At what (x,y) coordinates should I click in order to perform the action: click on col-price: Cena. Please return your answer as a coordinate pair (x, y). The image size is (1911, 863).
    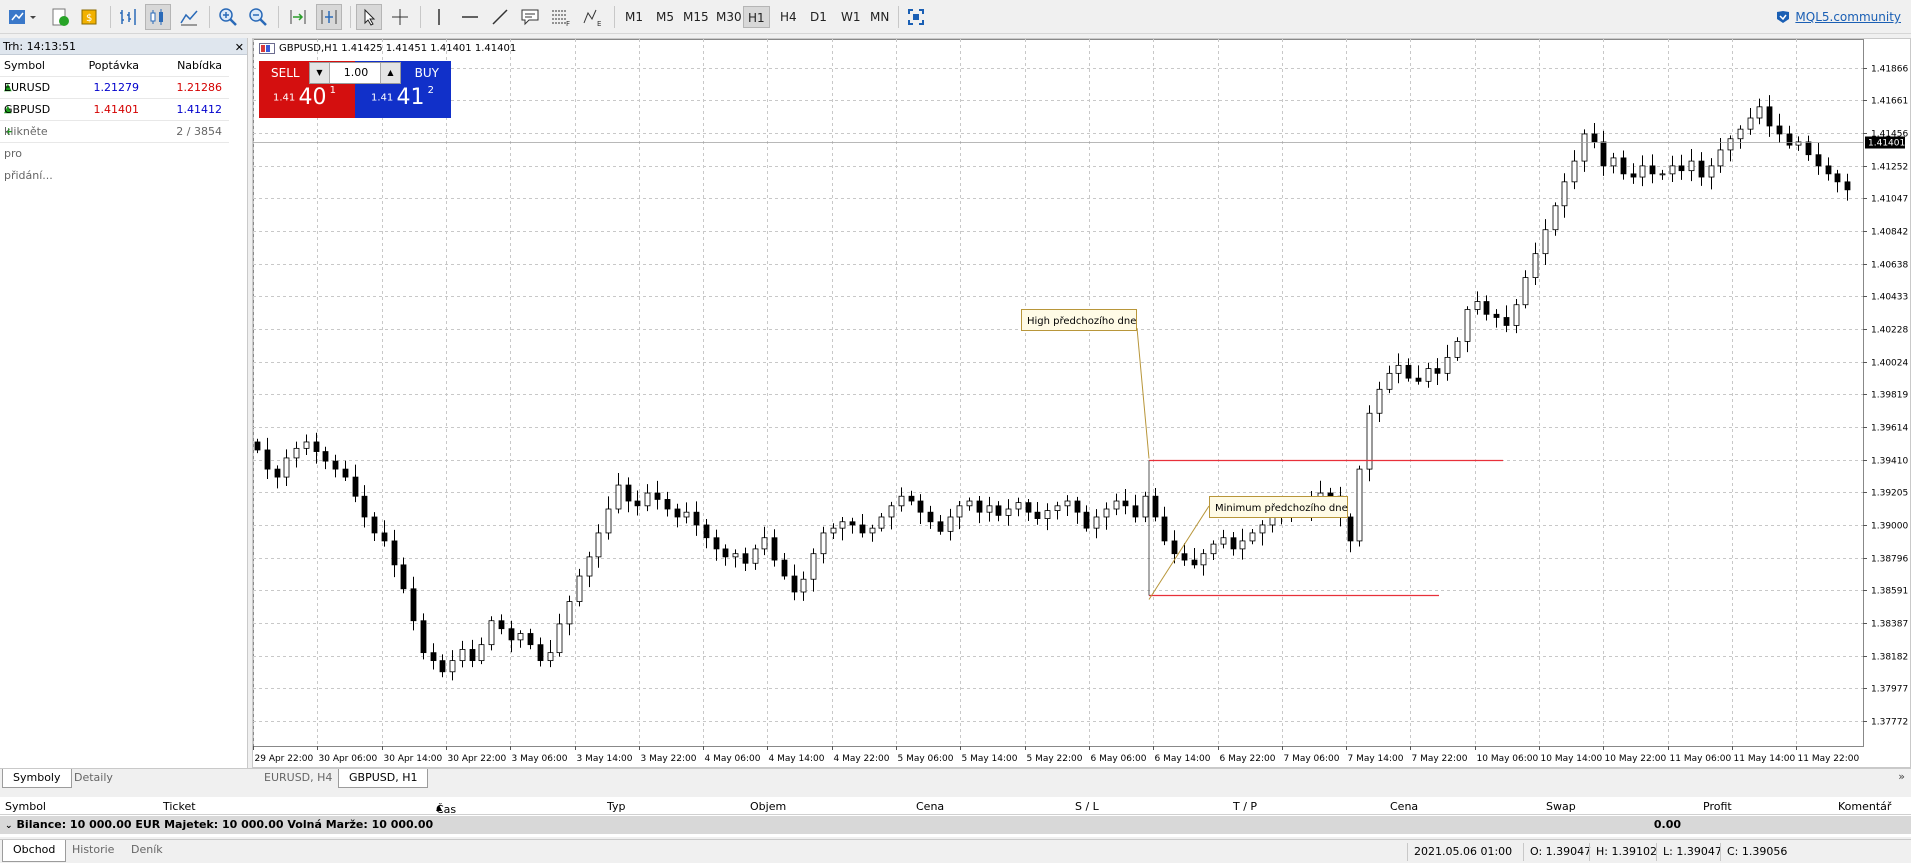
    Looking at the image, I should click on (930, 806).